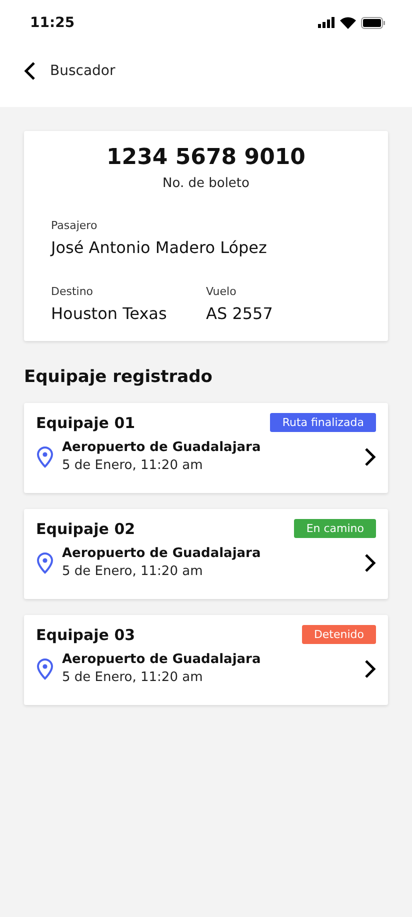  What do you see at coordinates (86, 423) in the screenshot?
I see `baggage-name: Equipaje 01` at bounding box center [86, 423].